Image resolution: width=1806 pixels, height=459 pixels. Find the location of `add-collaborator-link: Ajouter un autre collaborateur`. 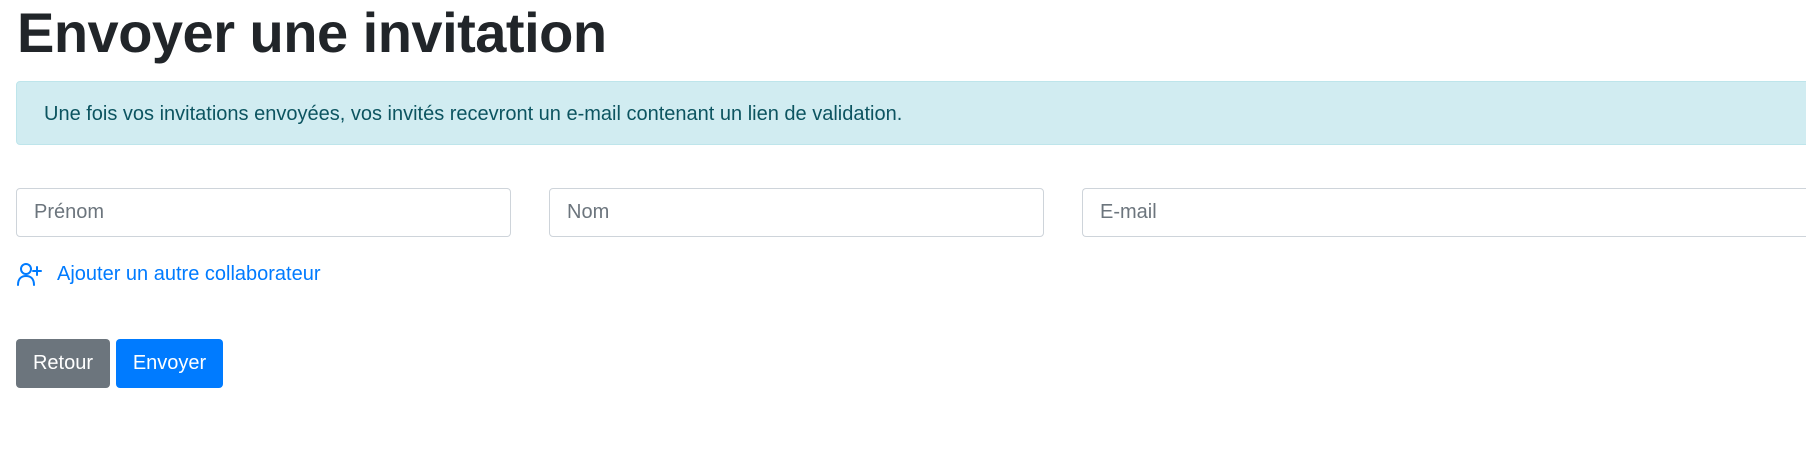

add-collaborator-link: Ajouter un autre collaborateur is located at coordinates (168, 274).